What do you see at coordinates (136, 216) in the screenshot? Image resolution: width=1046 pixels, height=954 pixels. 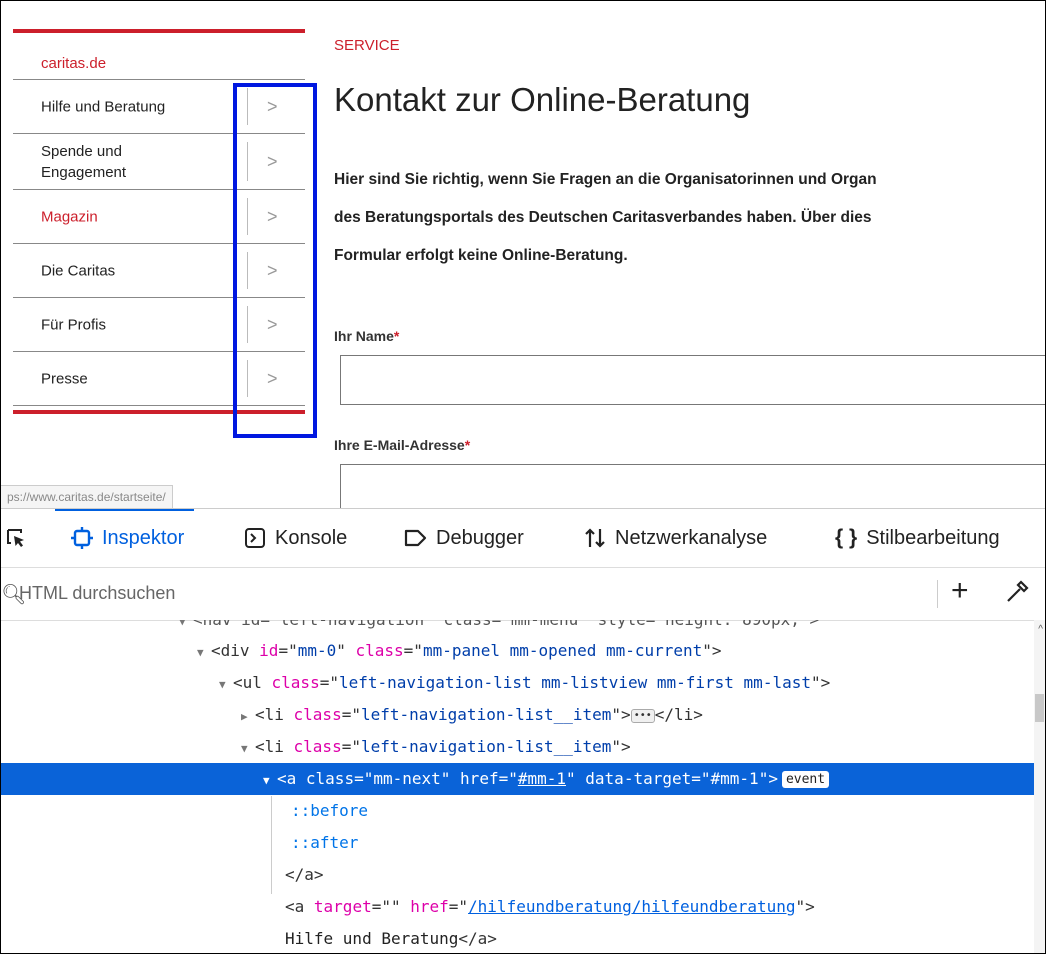 I see `nav-item-label: Magazin` at bounding box center [136, 216].